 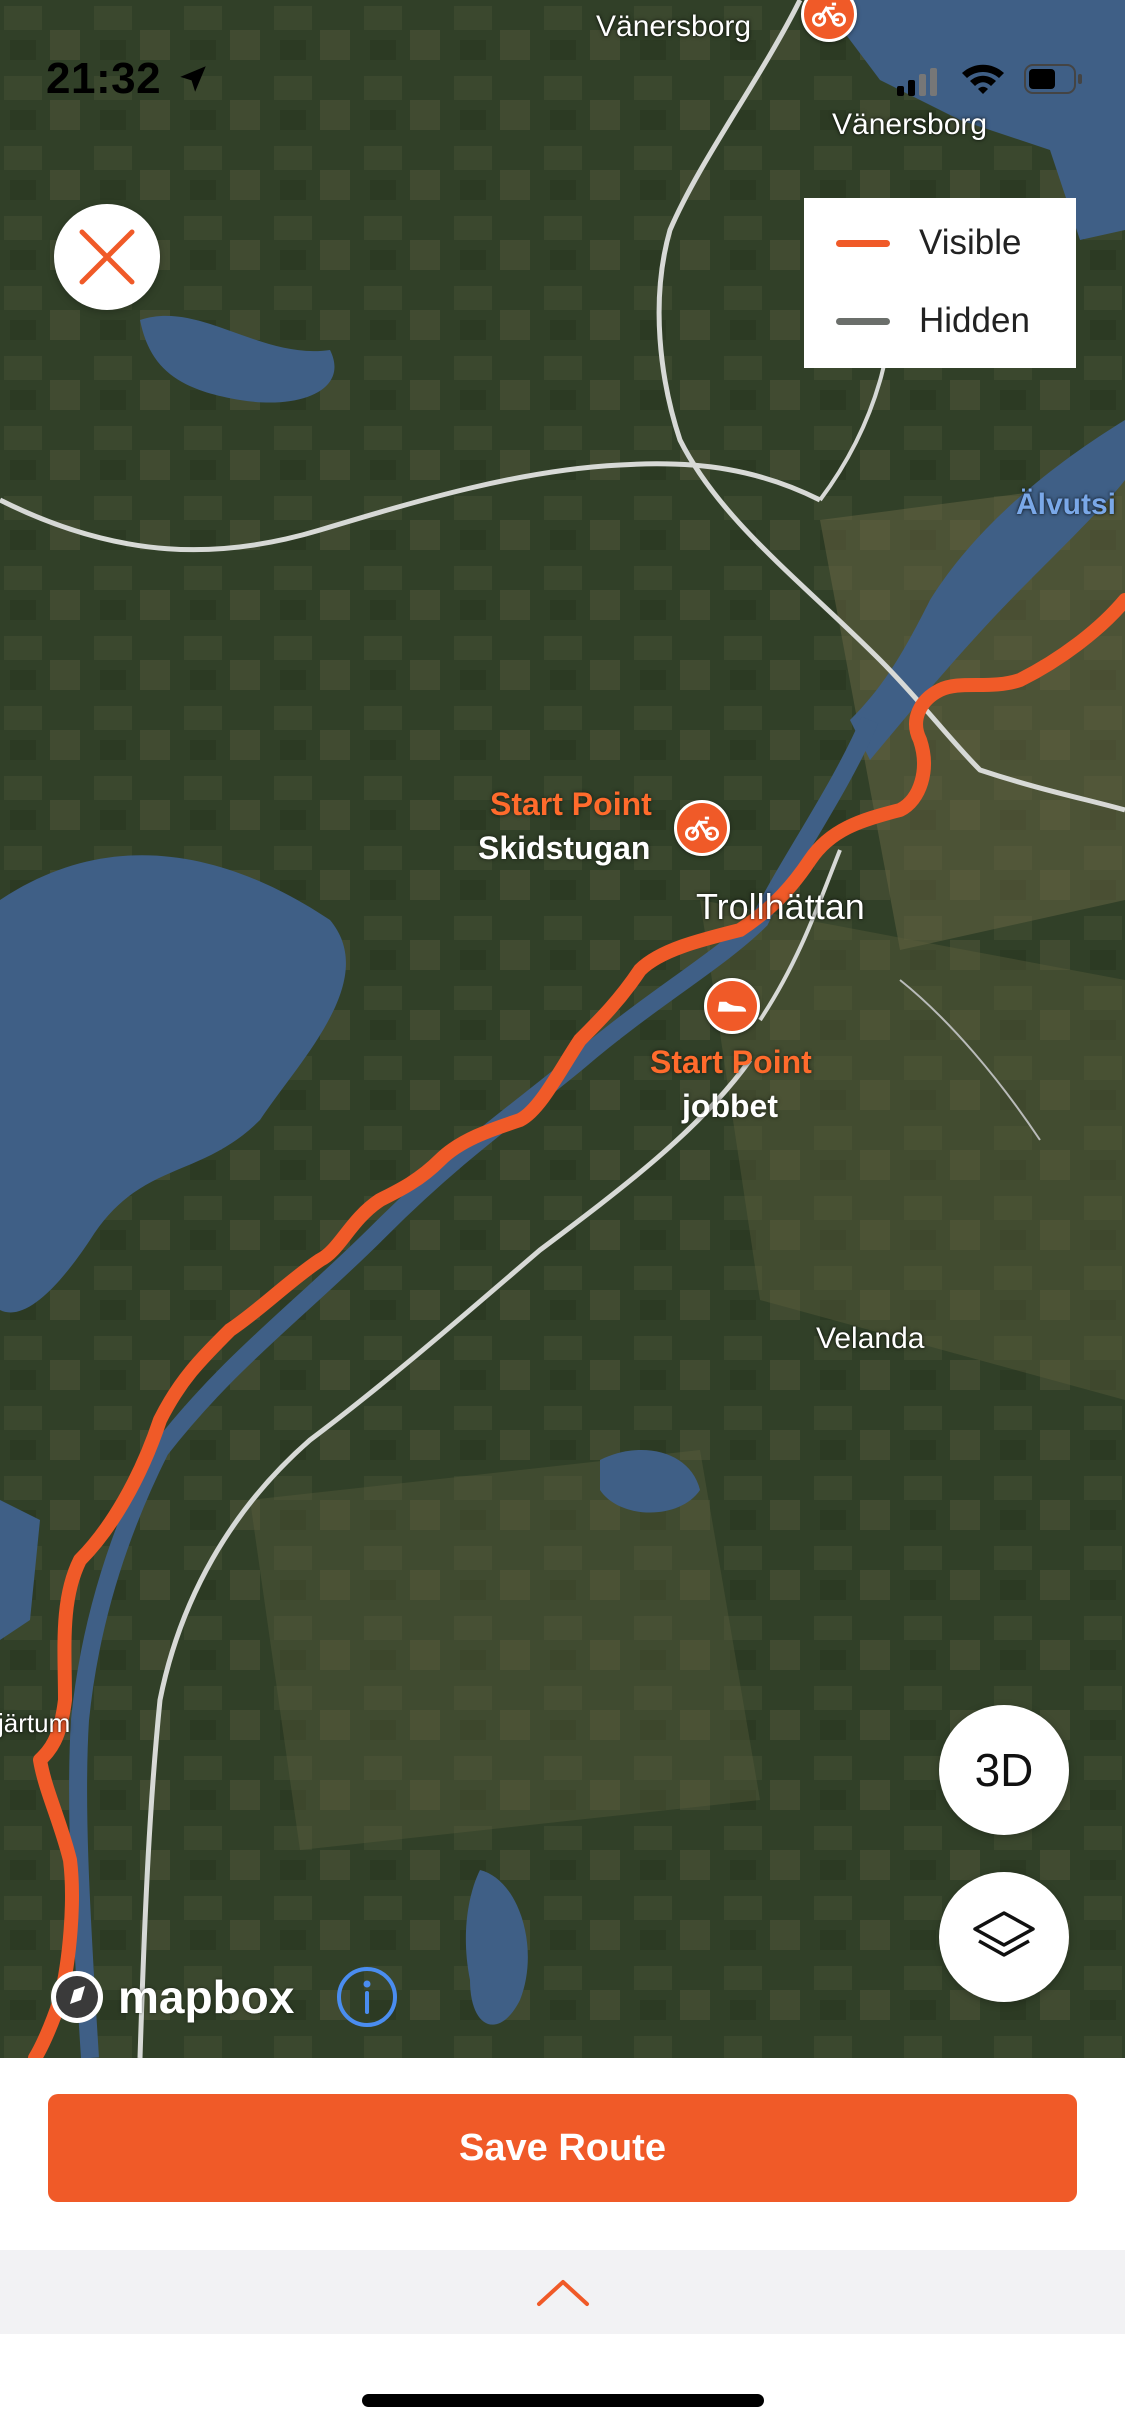 I want to click on legend-visible: Visible, so click(x=928, y=243).